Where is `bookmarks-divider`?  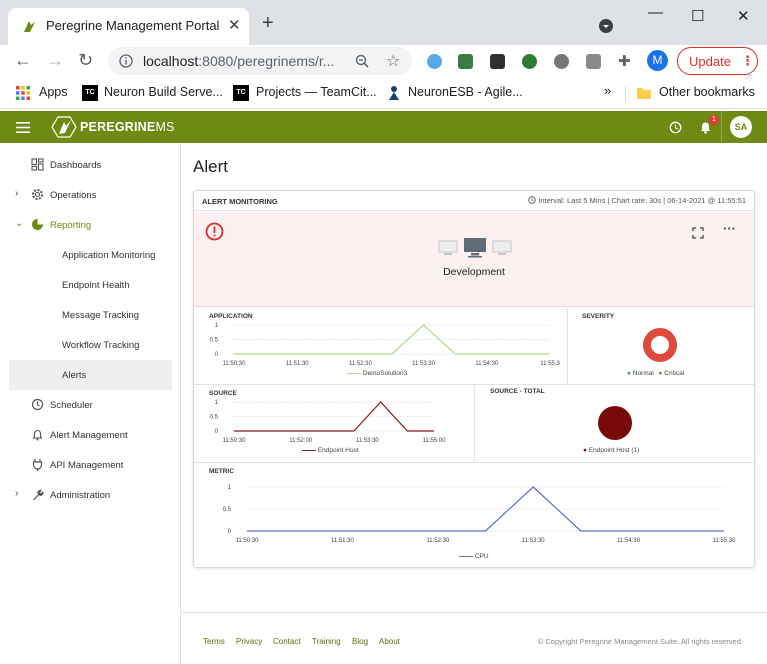
bookmarks-divider is located at coordinates (625, 94).